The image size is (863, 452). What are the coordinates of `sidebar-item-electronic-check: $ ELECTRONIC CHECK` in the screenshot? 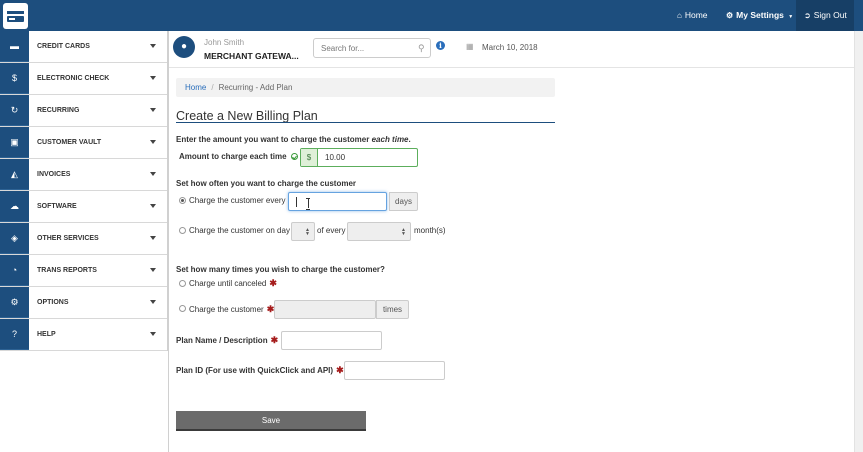 It's located at (83, 79).